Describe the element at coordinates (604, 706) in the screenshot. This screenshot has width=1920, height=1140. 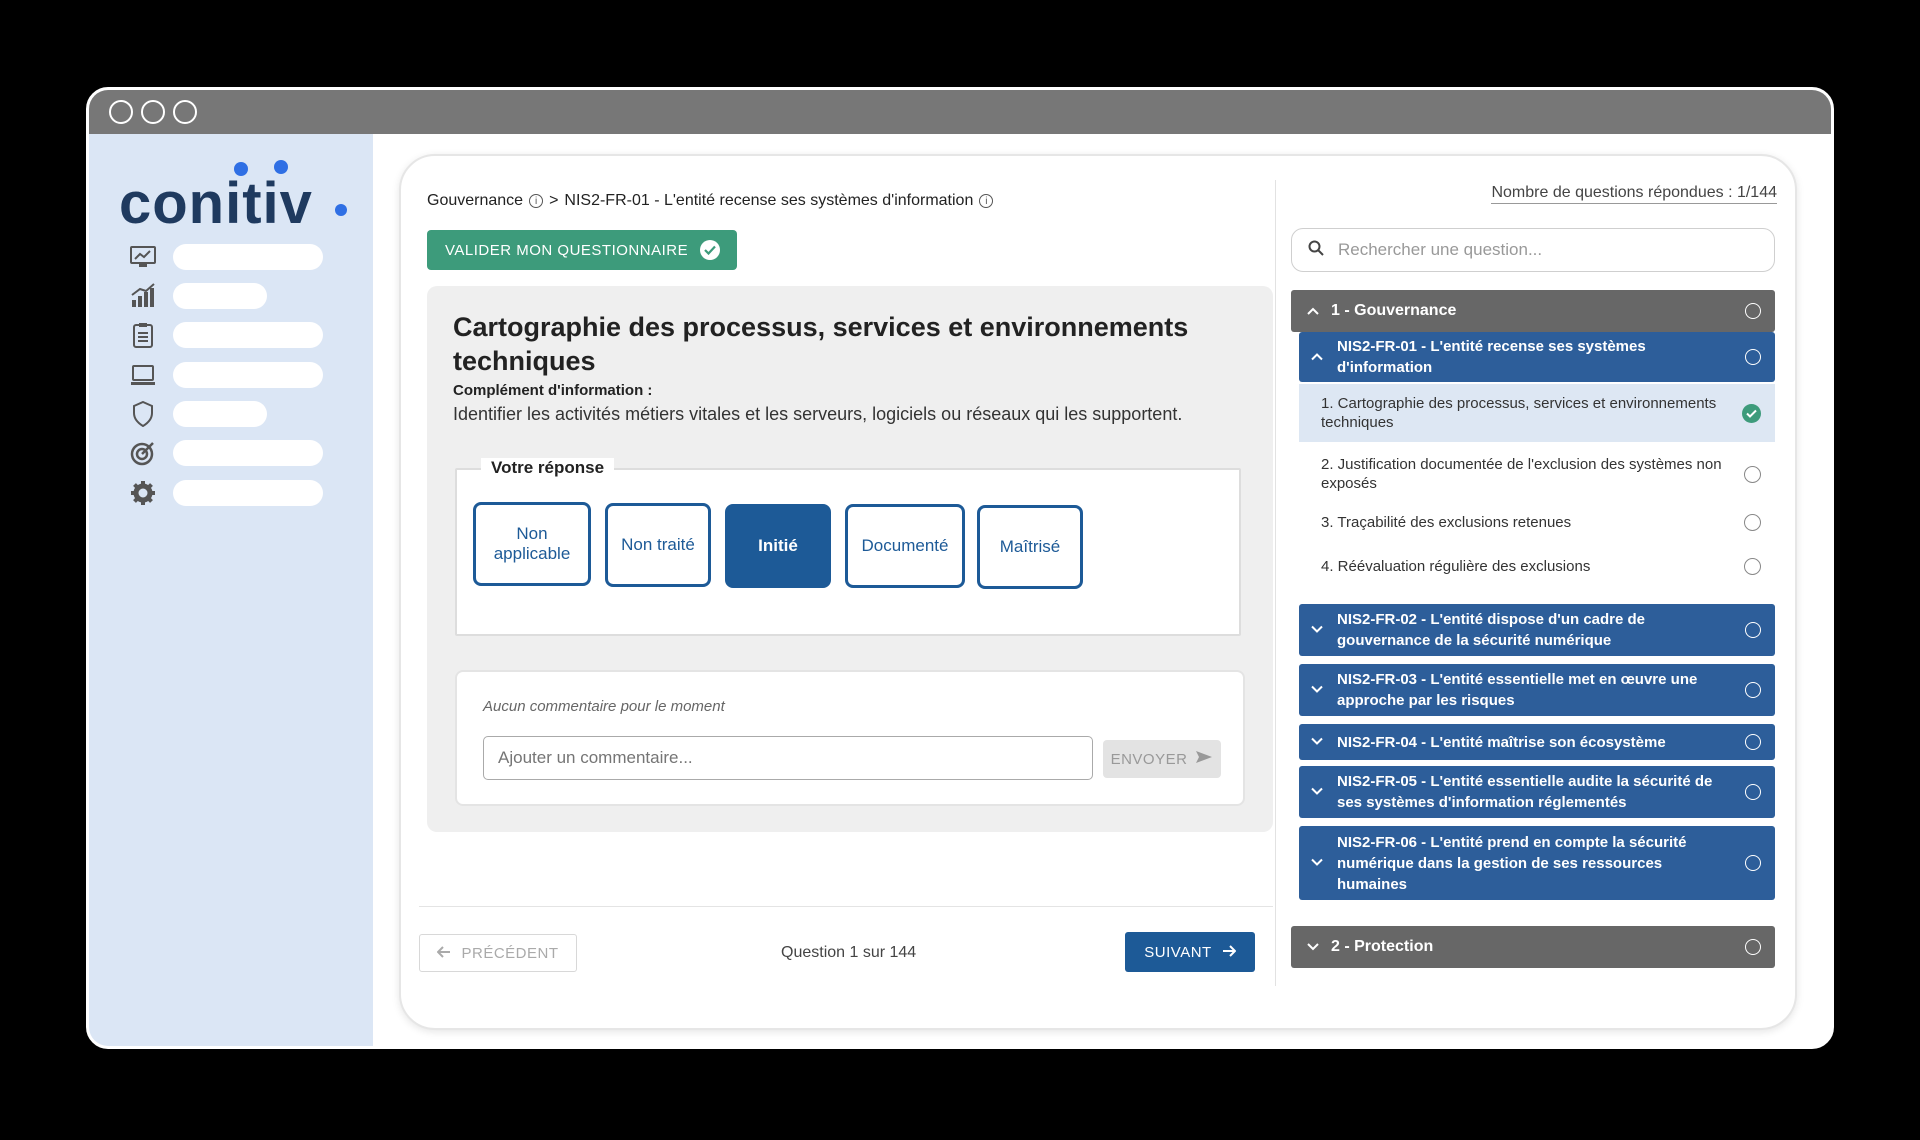
I see `no-comment-text: Aucun commentaire pour le moment` at that location.